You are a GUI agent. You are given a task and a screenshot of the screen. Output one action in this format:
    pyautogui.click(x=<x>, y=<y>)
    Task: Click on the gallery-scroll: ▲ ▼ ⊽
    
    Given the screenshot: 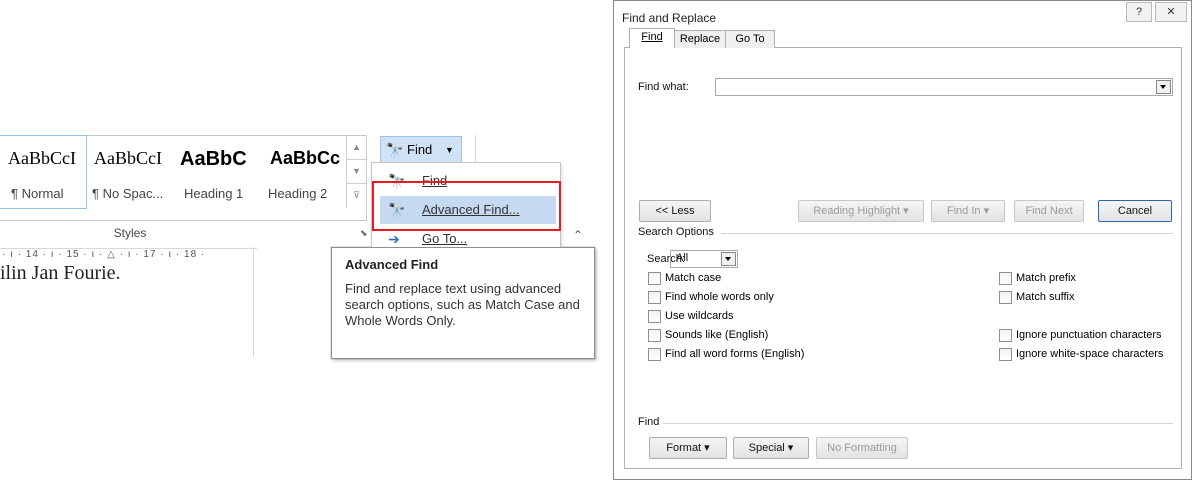 What is the action you would take?
    pyautogui.click(x=356, y=172)
    